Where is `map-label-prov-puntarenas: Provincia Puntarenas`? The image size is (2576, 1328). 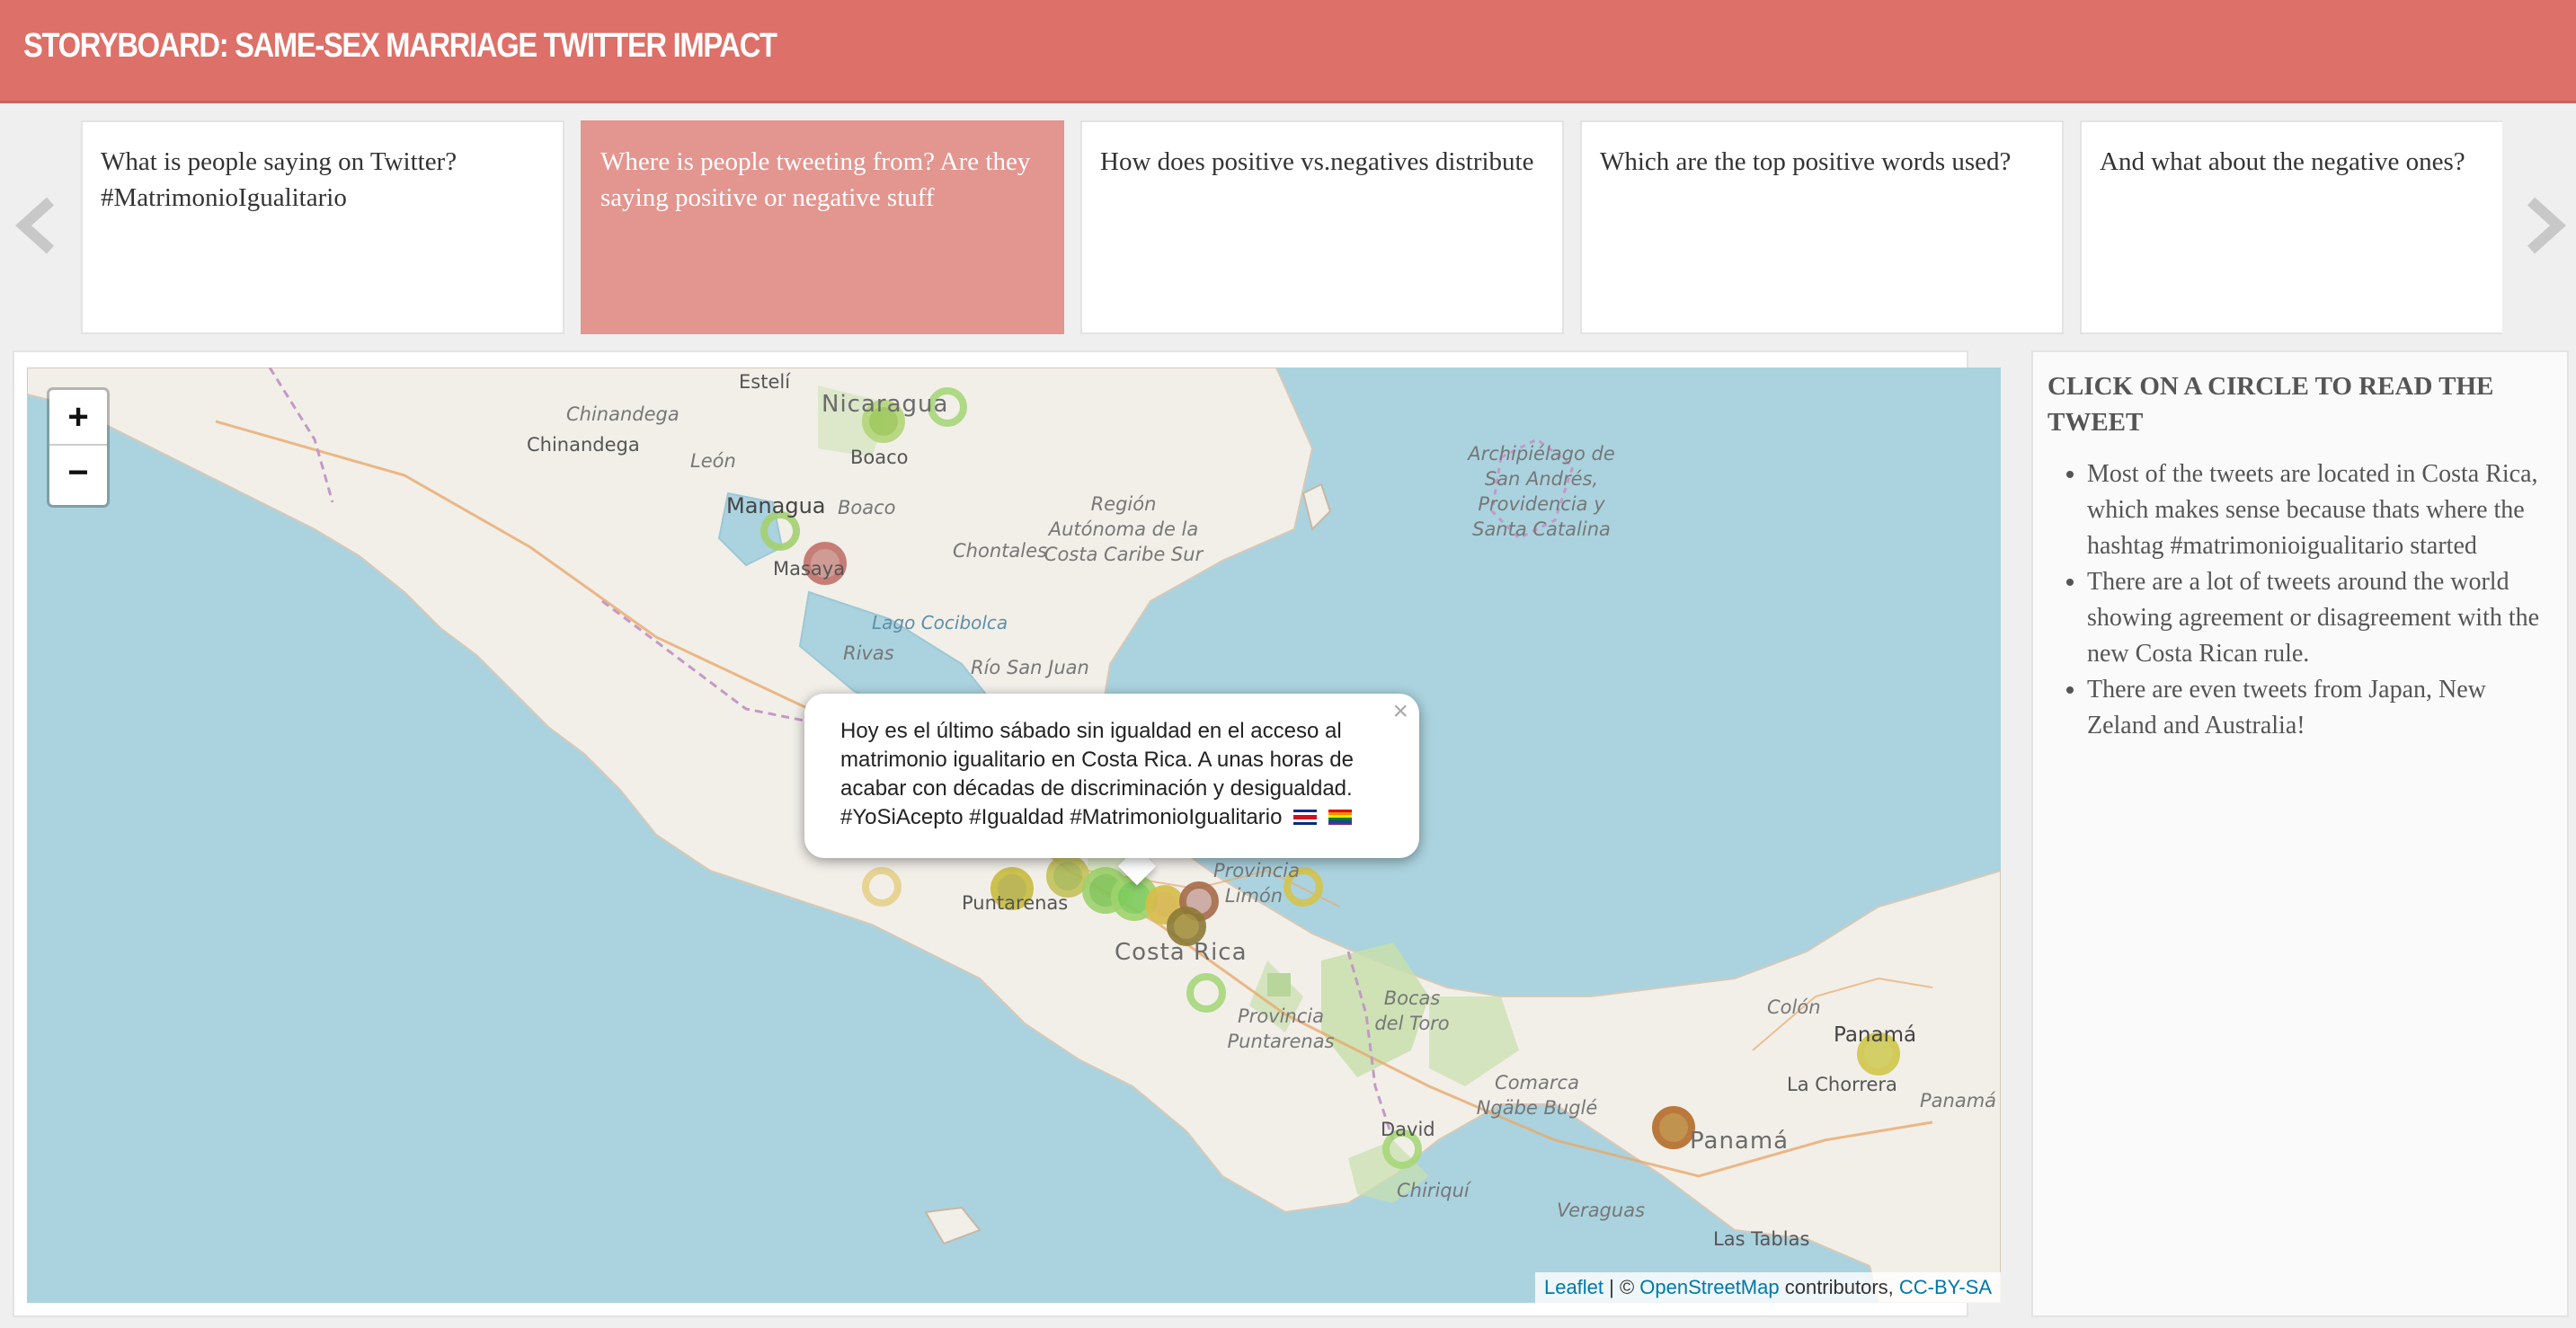 map-label-prov-puntarenas: Provincia Puntarenas is located at coordinates (1281, 1028).